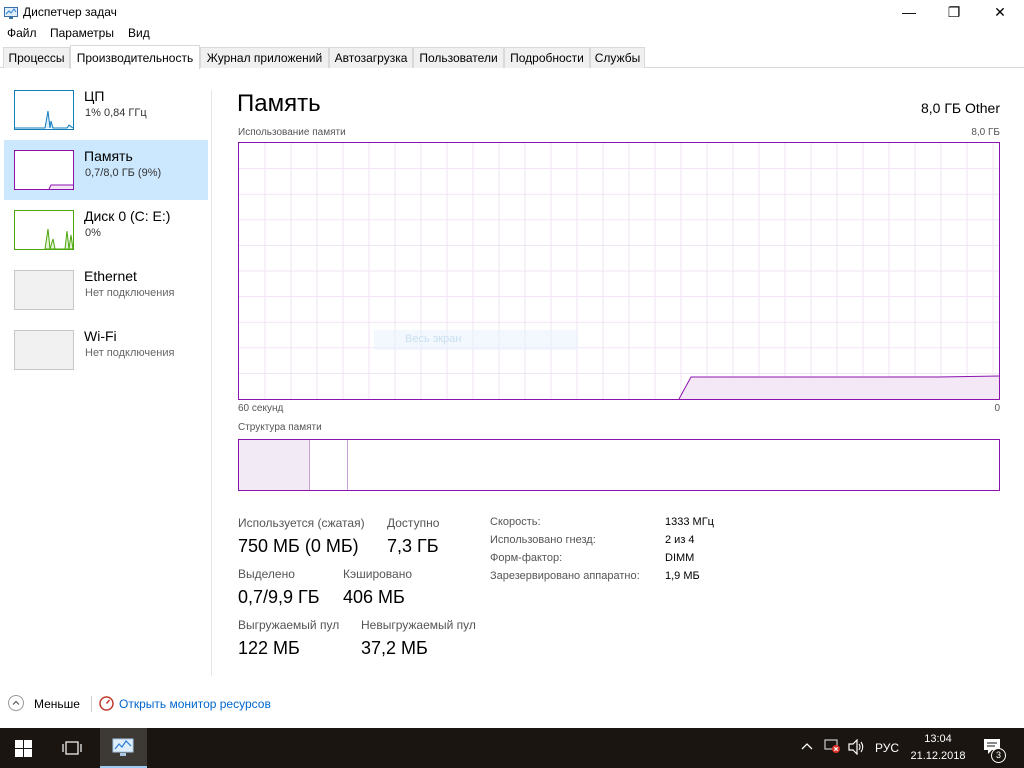 This screenshot has height=768, width=1024. I want to click on ethernet-thumbnail, so click(44, 290).